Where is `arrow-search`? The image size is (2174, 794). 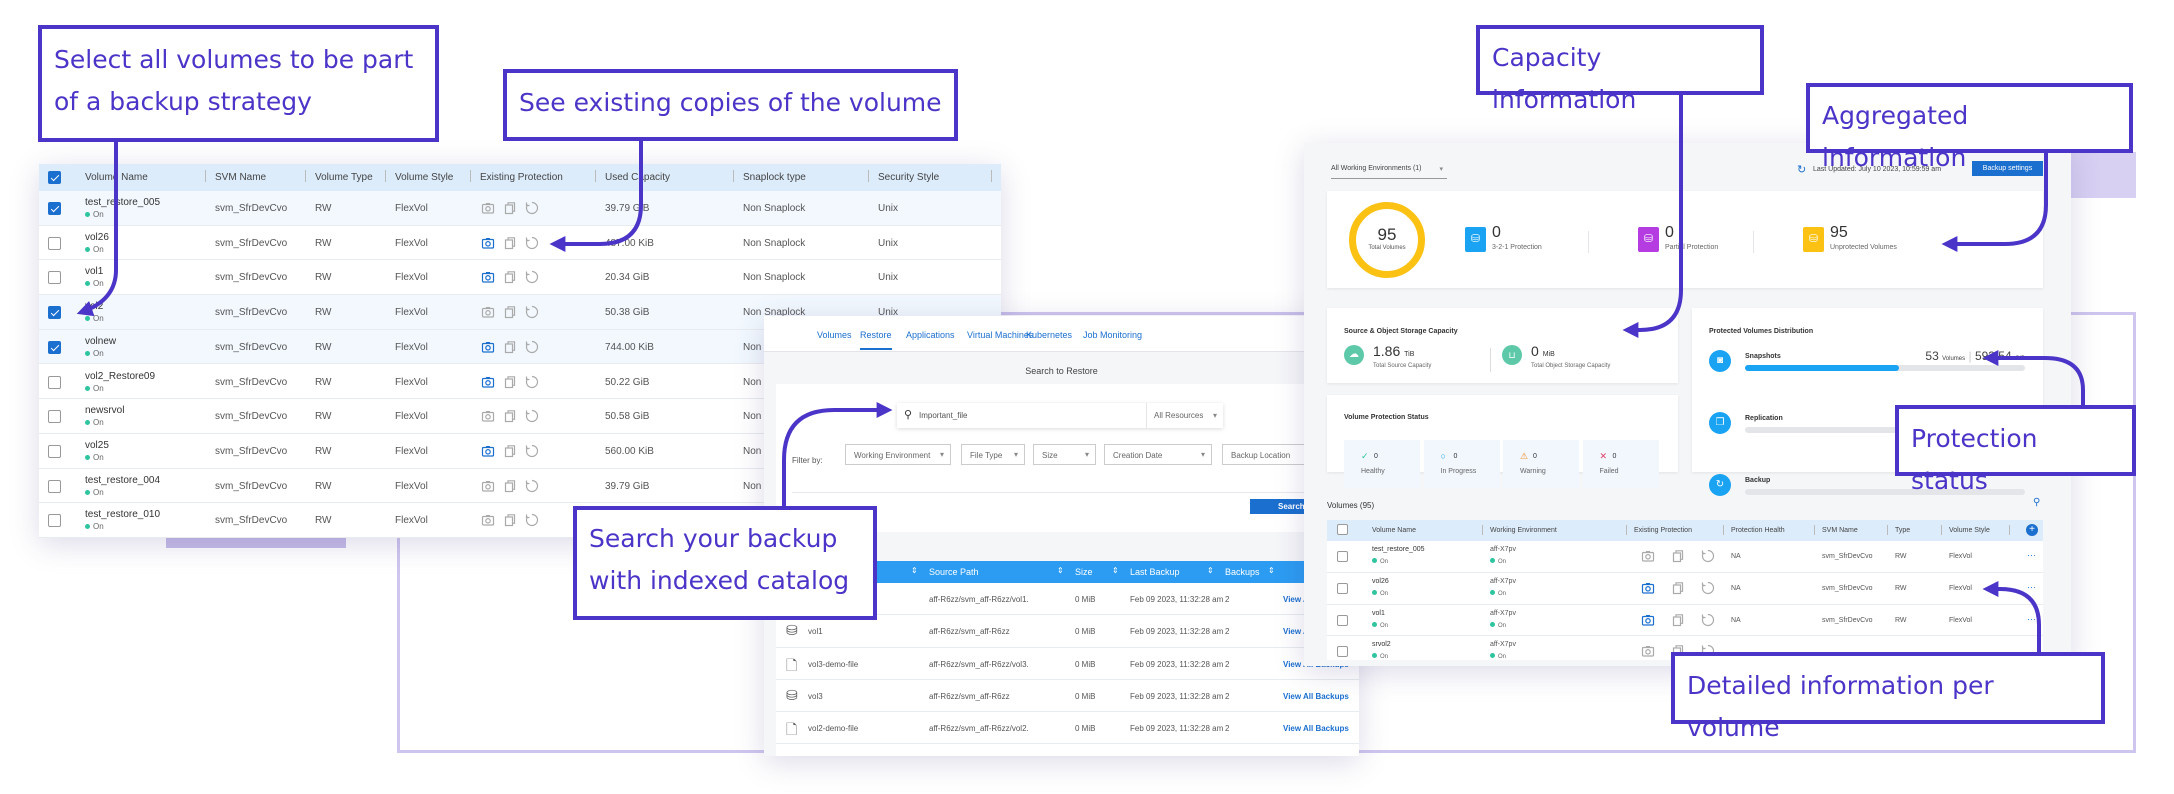
arrow-search is located at coordinates (837, 454).